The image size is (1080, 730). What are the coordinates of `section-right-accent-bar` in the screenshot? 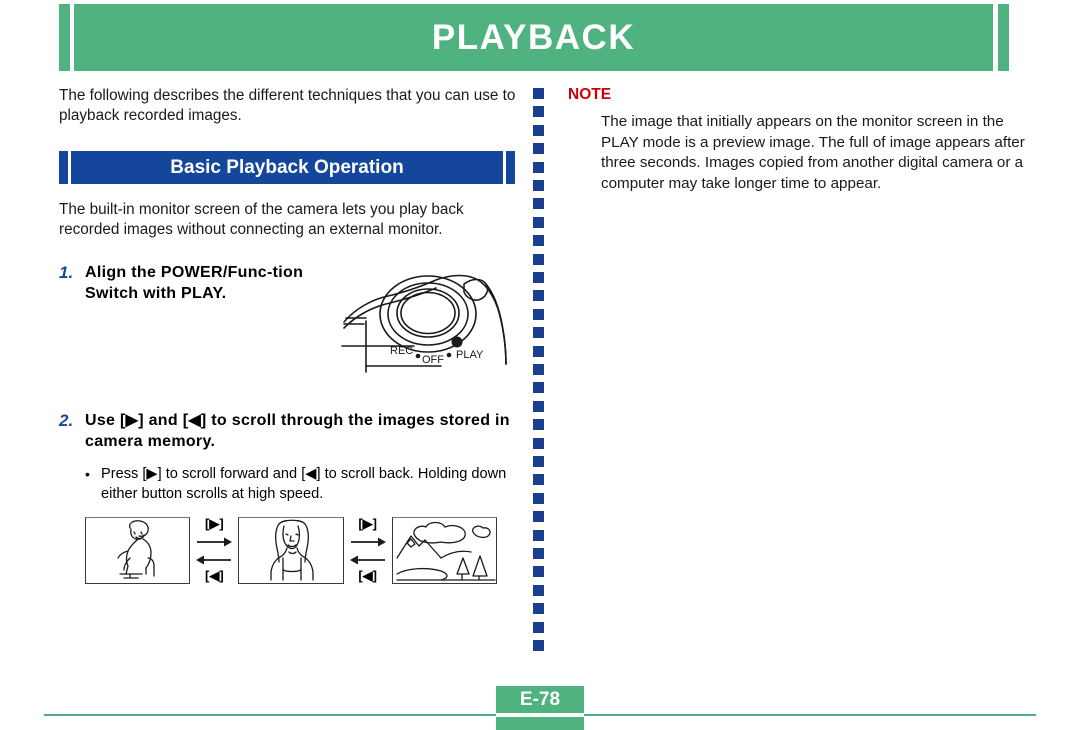 It's located at (510, 167).